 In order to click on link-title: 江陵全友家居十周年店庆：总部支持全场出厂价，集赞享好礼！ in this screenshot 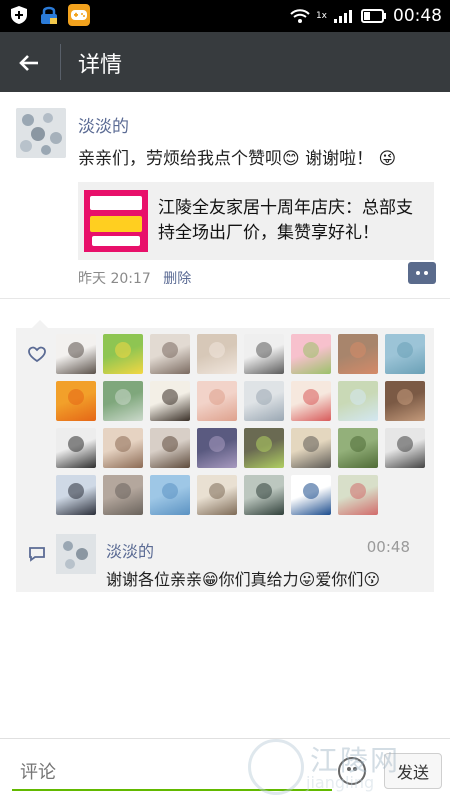, I will do `click(285, 220)`.